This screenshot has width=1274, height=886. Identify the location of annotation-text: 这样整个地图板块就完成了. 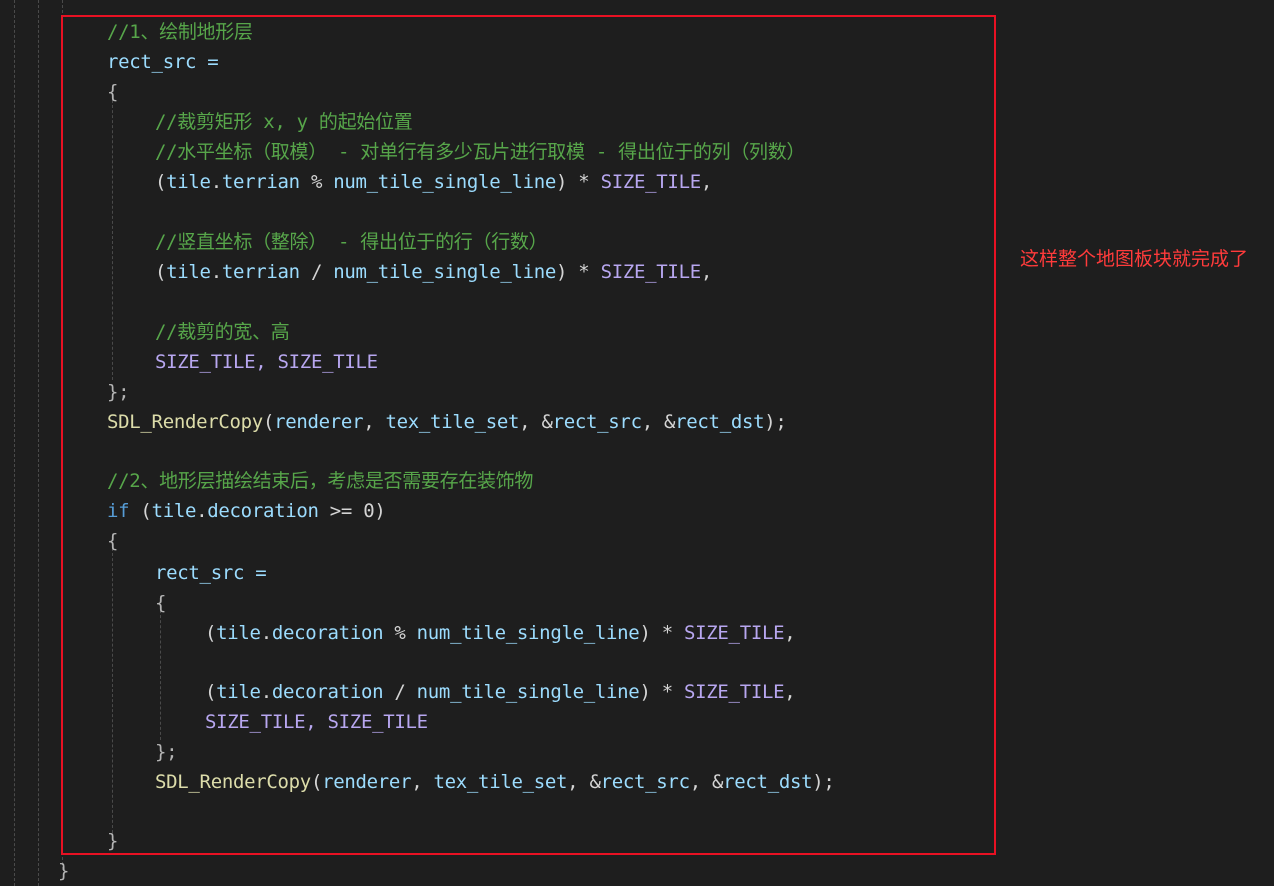
(1134, 259).